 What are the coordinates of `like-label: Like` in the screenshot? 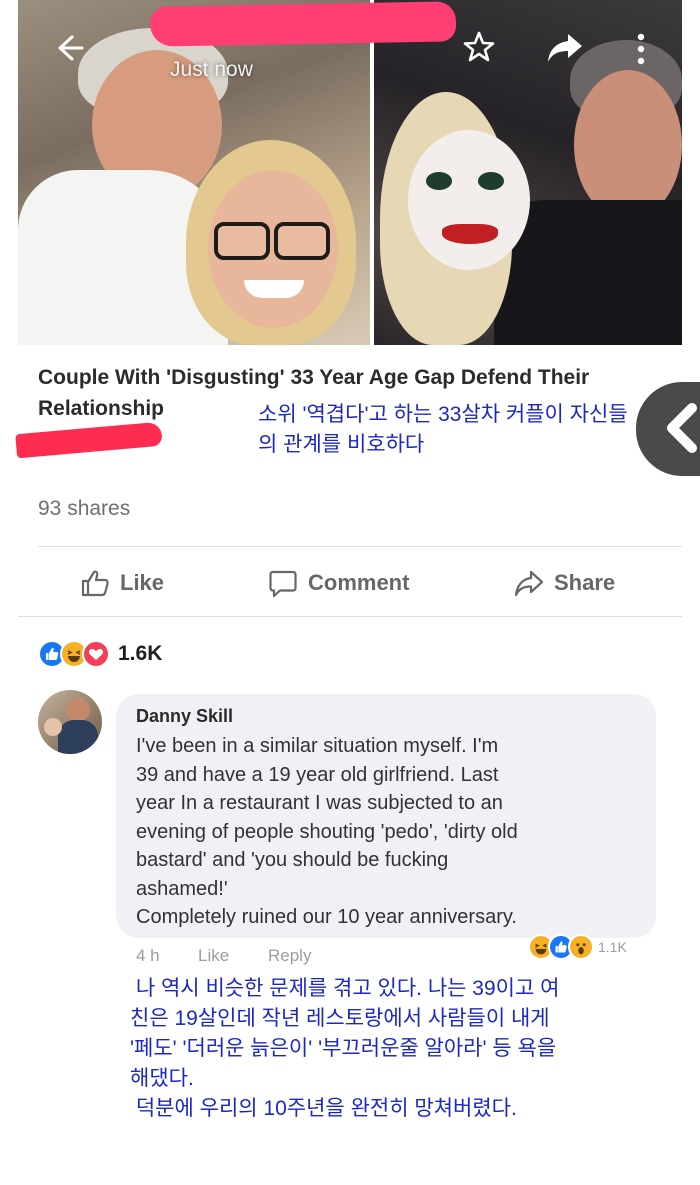 It's located at (142, 582).